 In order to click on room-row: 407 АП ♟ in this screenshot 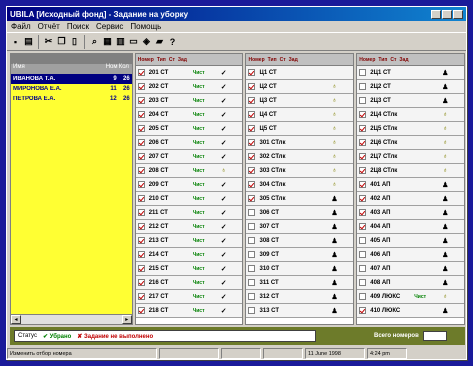, I will do `click(411, 269)`.